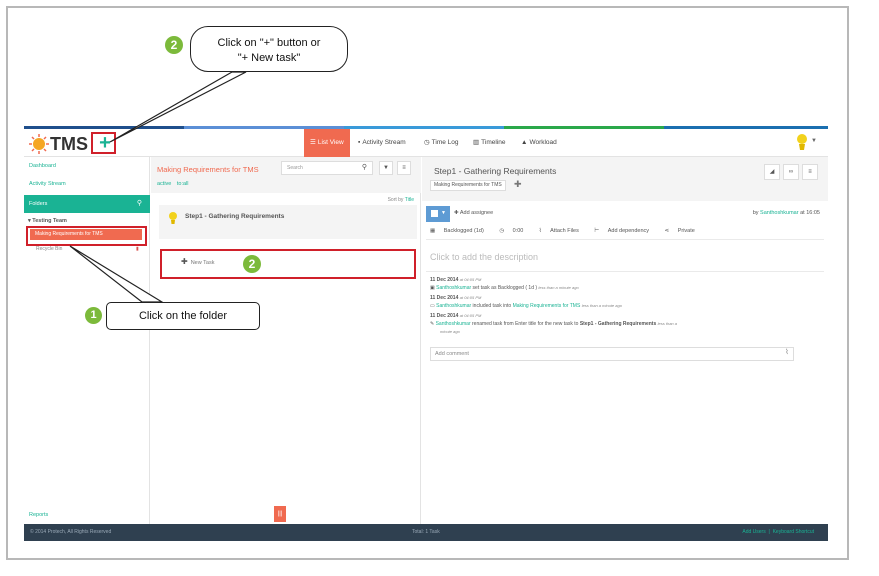 This screenshot has height=576, width=879. What do you see at coordinates (269, 58) in the screenshot?
I see `top-callout-line-2: "+ New task"` at bounding box center [269, 58].